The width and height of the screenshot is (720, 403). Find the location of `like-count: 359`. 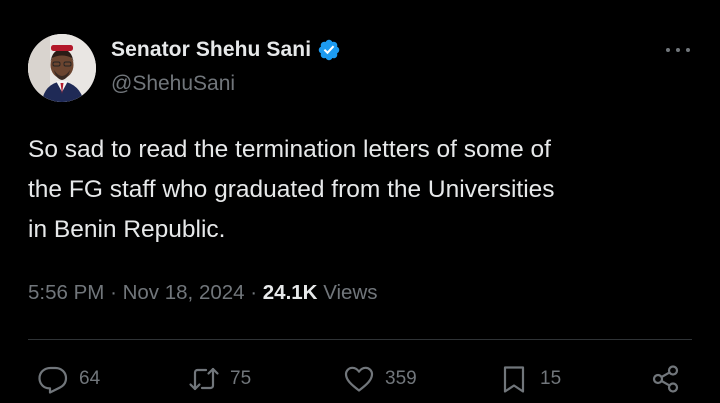

like-count: 359 is located at coordinates (401, 378).